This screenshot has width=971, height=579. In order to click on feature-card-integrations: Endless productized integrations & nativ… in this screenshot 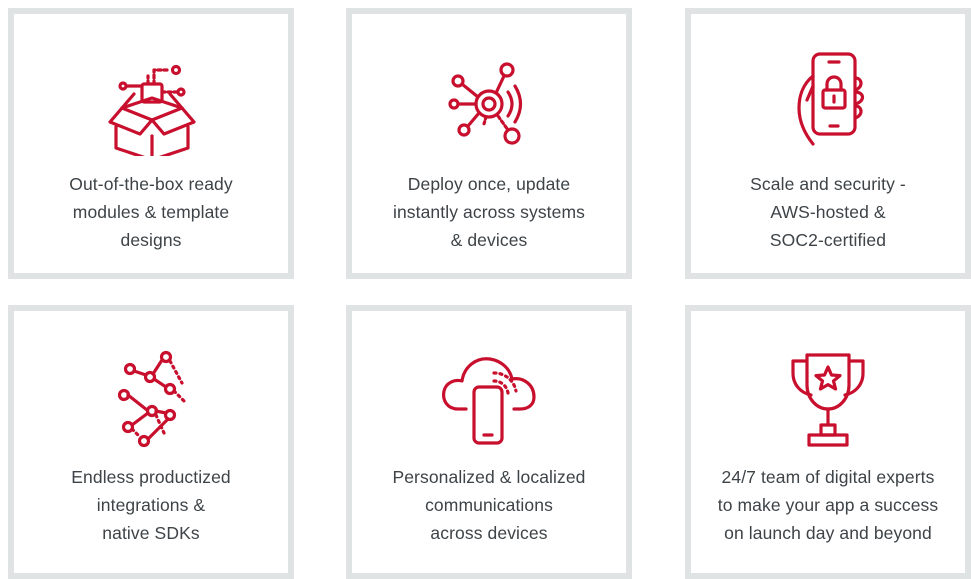, I will do `click(151, 442)`.